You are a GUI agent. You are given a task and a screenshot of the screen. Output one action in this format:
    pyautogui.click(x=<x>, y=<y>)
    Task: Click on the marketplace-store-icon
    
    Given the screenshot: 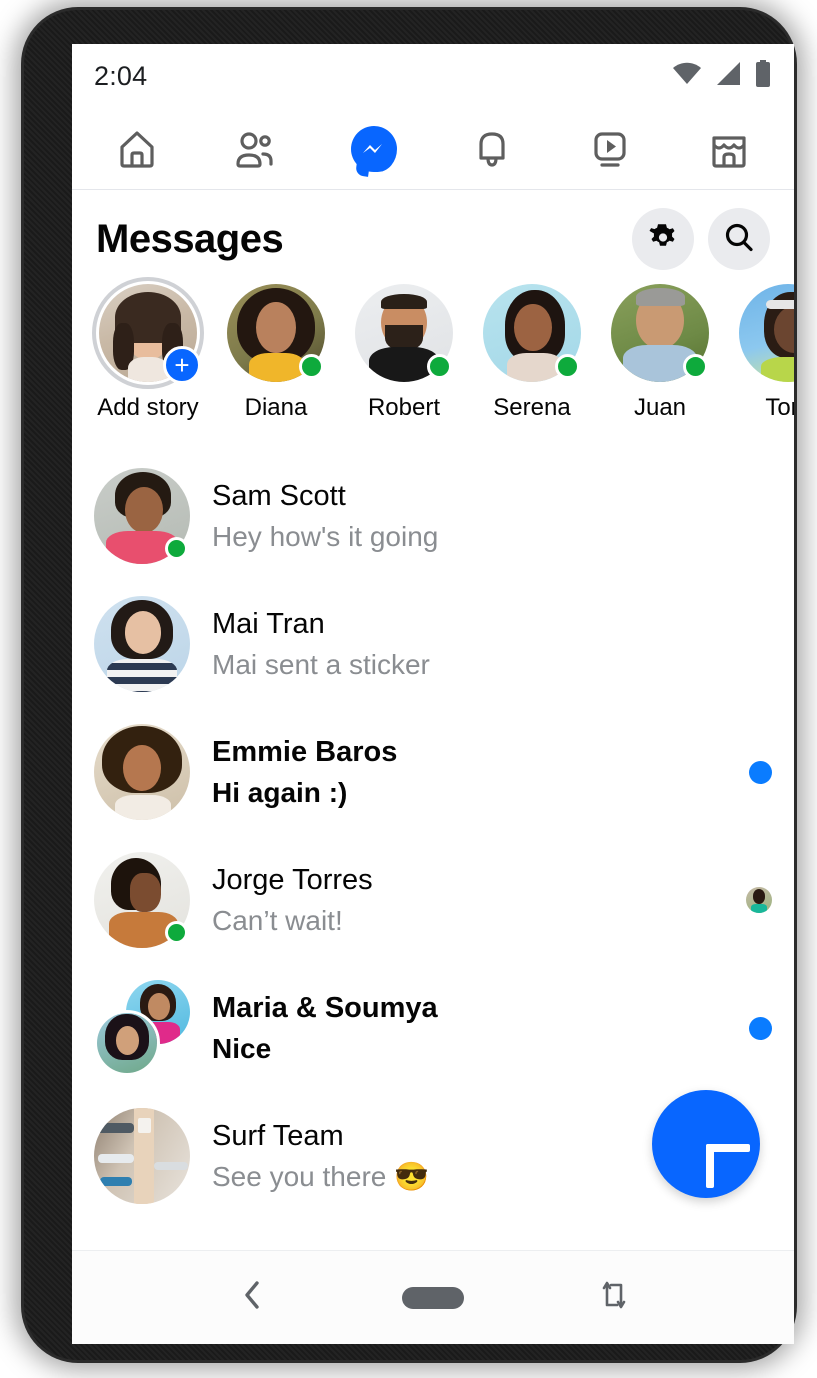 What is the action you would take?
    pyautogui.click(x=729, y=149)
    